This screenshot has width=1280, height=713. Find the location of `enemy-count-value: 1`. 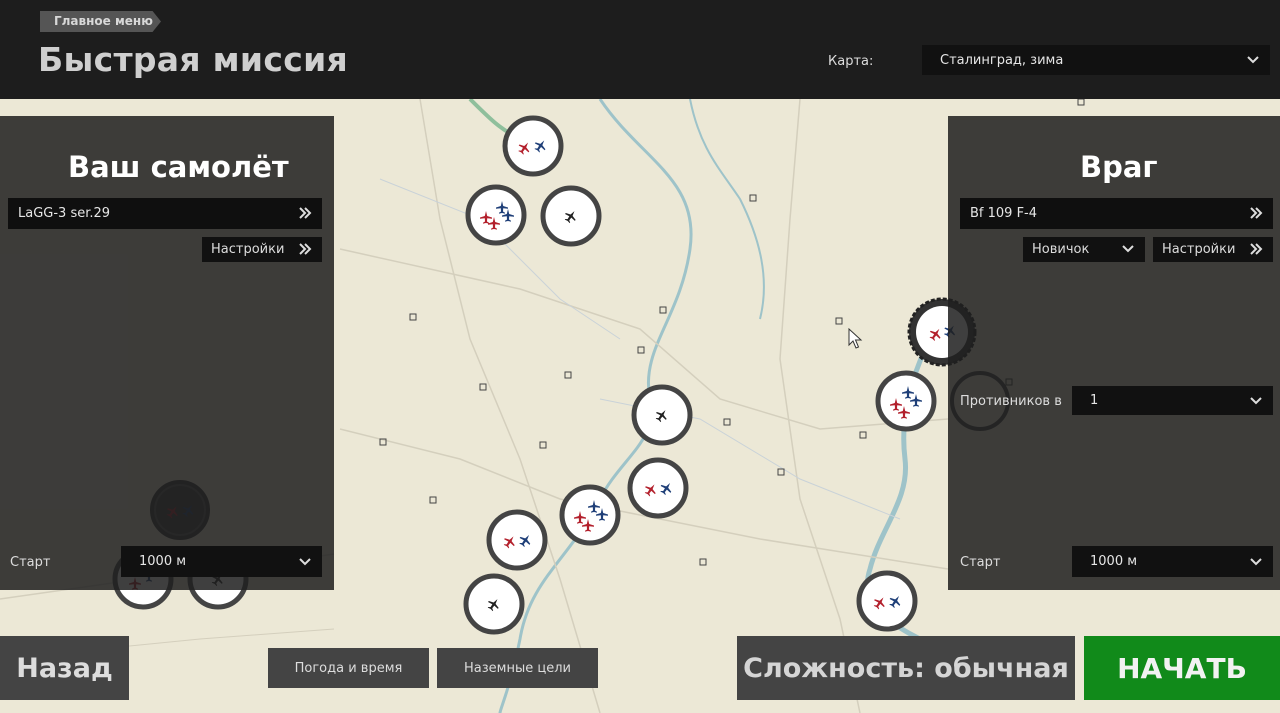

enemy-count-value: 1 is located at coordinates (1094, 400).